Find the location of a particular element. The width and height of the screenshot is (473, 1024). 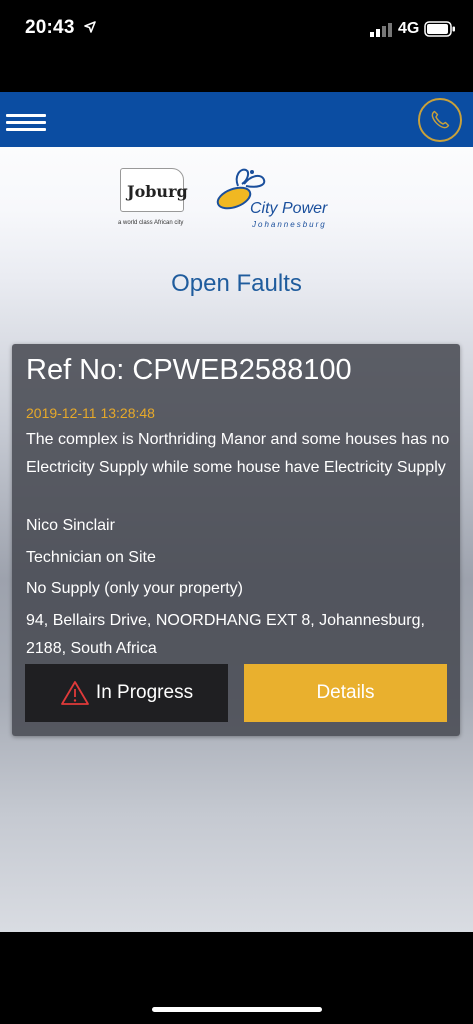

page-title: Open Faults is located at coordinates (236, 283).